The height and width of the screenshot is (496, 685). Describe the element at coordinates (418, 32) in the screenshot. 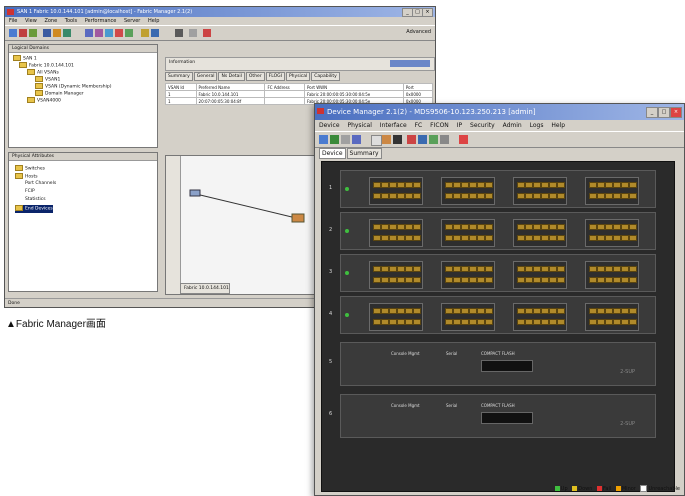

I see `advanced-toggle: Advanced` at that location.